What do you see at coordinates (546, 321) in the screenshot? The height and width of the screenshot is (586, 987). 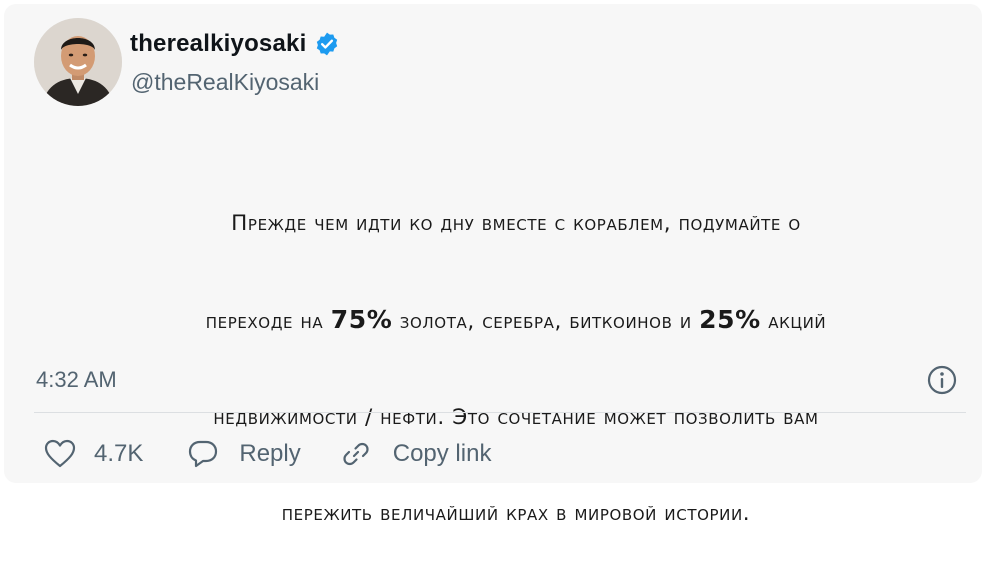 I see `tweet-text-segment: золота, серебра, биткоинов и` at bounding box center [546, 321].